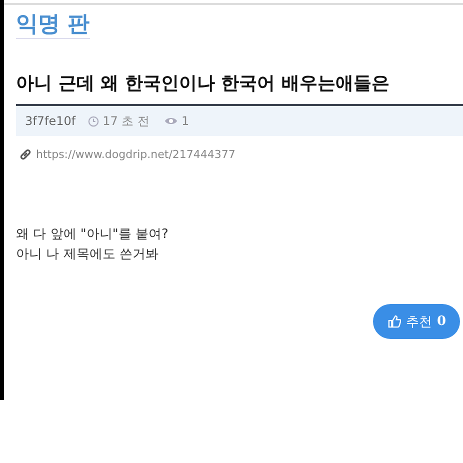 The image size is (463, 463). I want to click on body-text: 아니 나 제목에도 쓴거봐, so click(88, 255).